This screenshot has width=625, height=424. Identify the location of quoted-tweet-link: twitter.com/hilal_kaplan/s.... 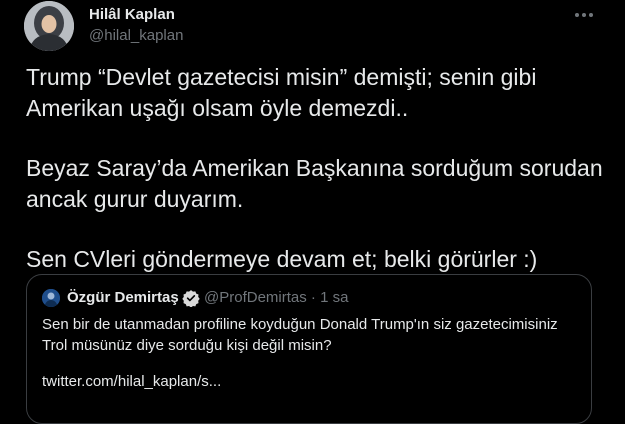
(131, 381).